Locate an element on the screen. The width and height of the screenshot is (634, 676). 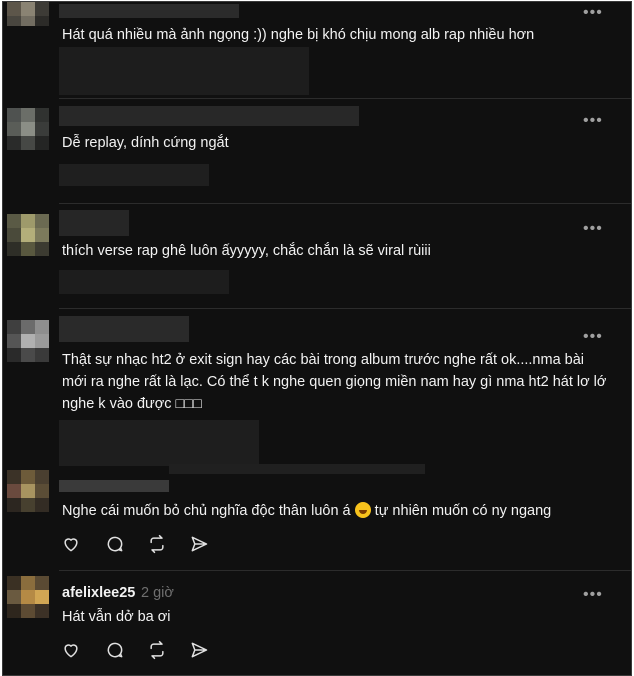
rolling-laughing-emoji is located at coordinates (362, 510).